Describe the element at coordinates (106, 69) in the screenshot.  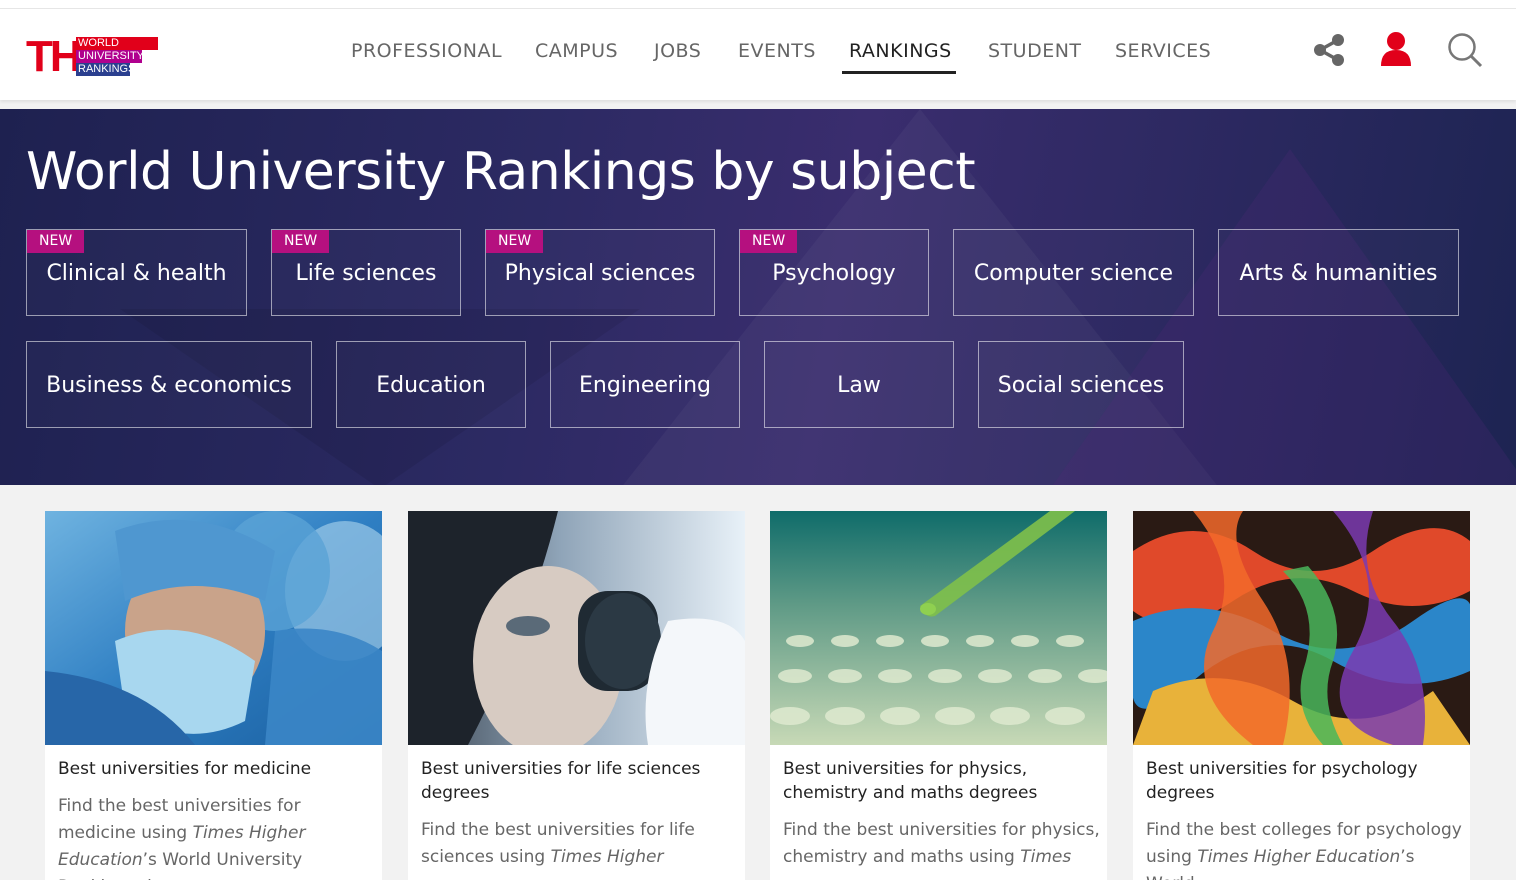
I see `logo-line-rankings: RANKINGS` at that location.